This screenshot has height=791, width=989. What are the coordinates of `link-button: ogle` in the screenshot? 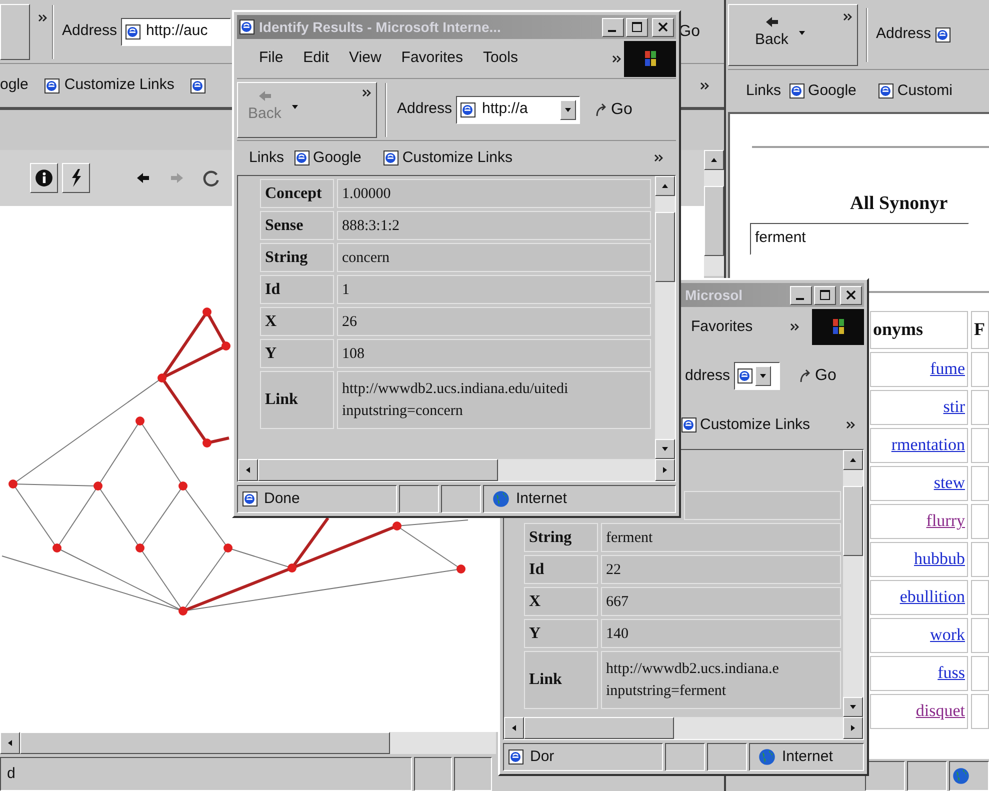 It's located at (14, 85).